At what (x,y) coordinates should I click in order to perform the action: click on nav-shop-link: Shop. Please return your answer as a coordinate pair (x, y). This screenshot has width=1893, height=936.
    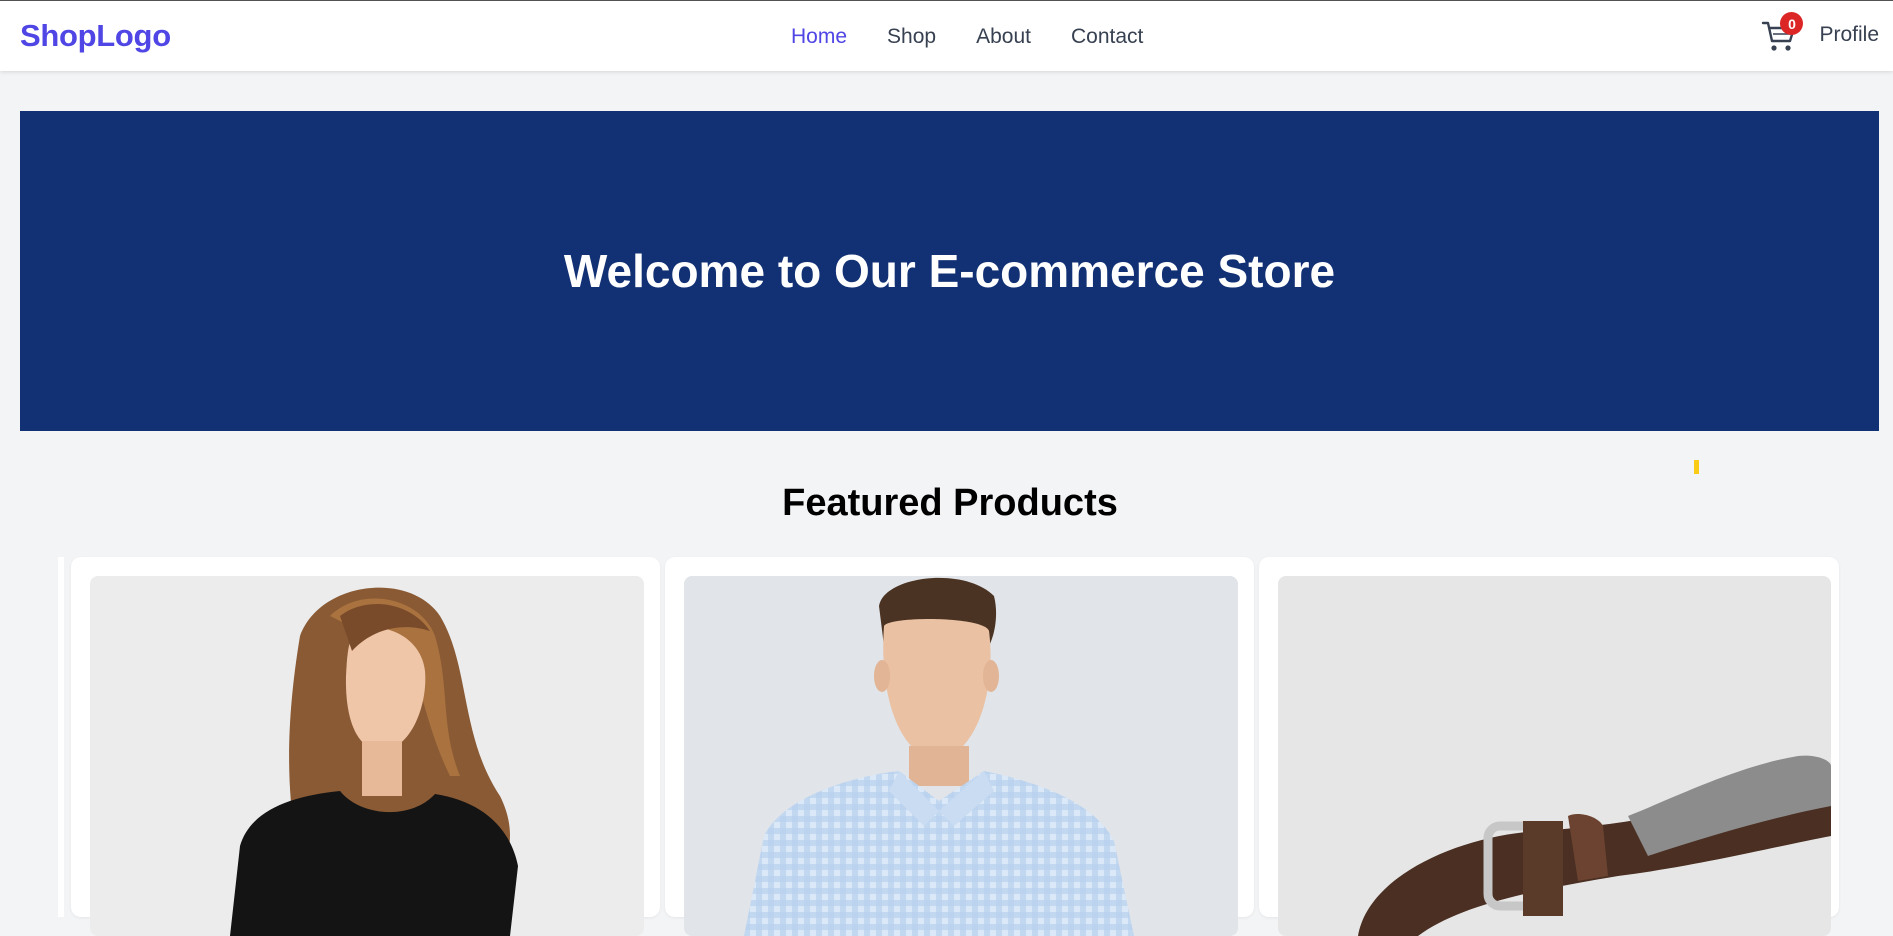
    Looking at the image, I should click on (911, 37).